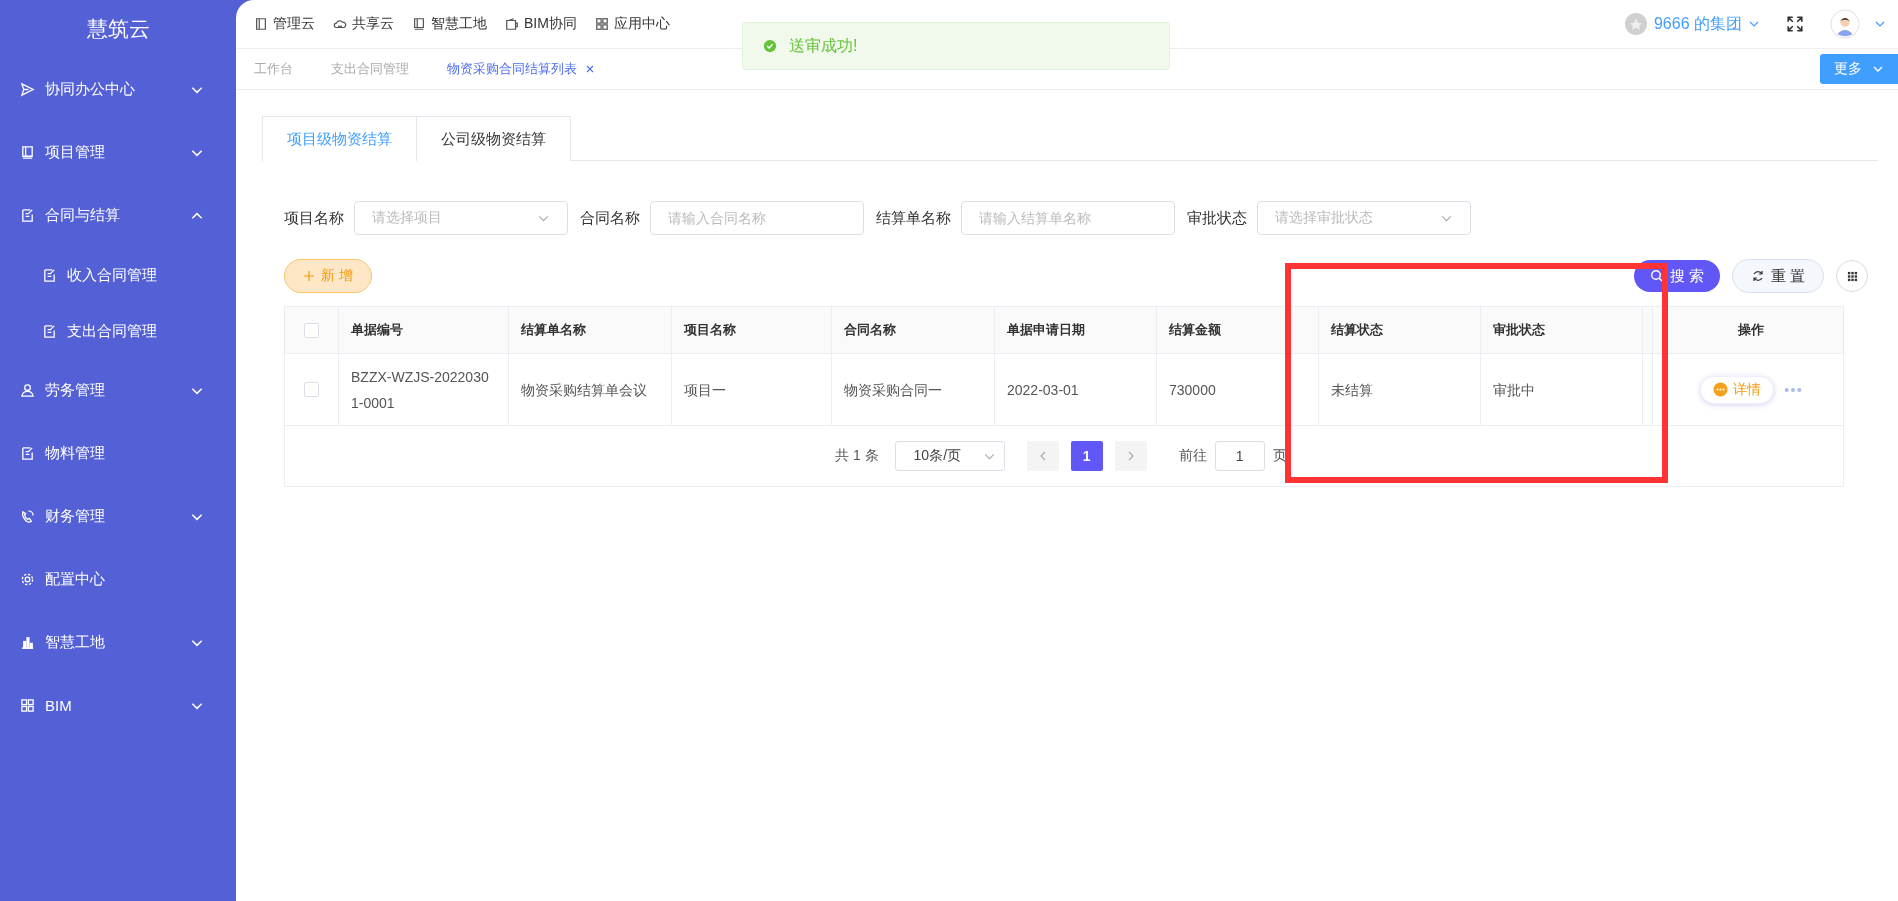  I want to click on panel-icon, so click(261, 24).